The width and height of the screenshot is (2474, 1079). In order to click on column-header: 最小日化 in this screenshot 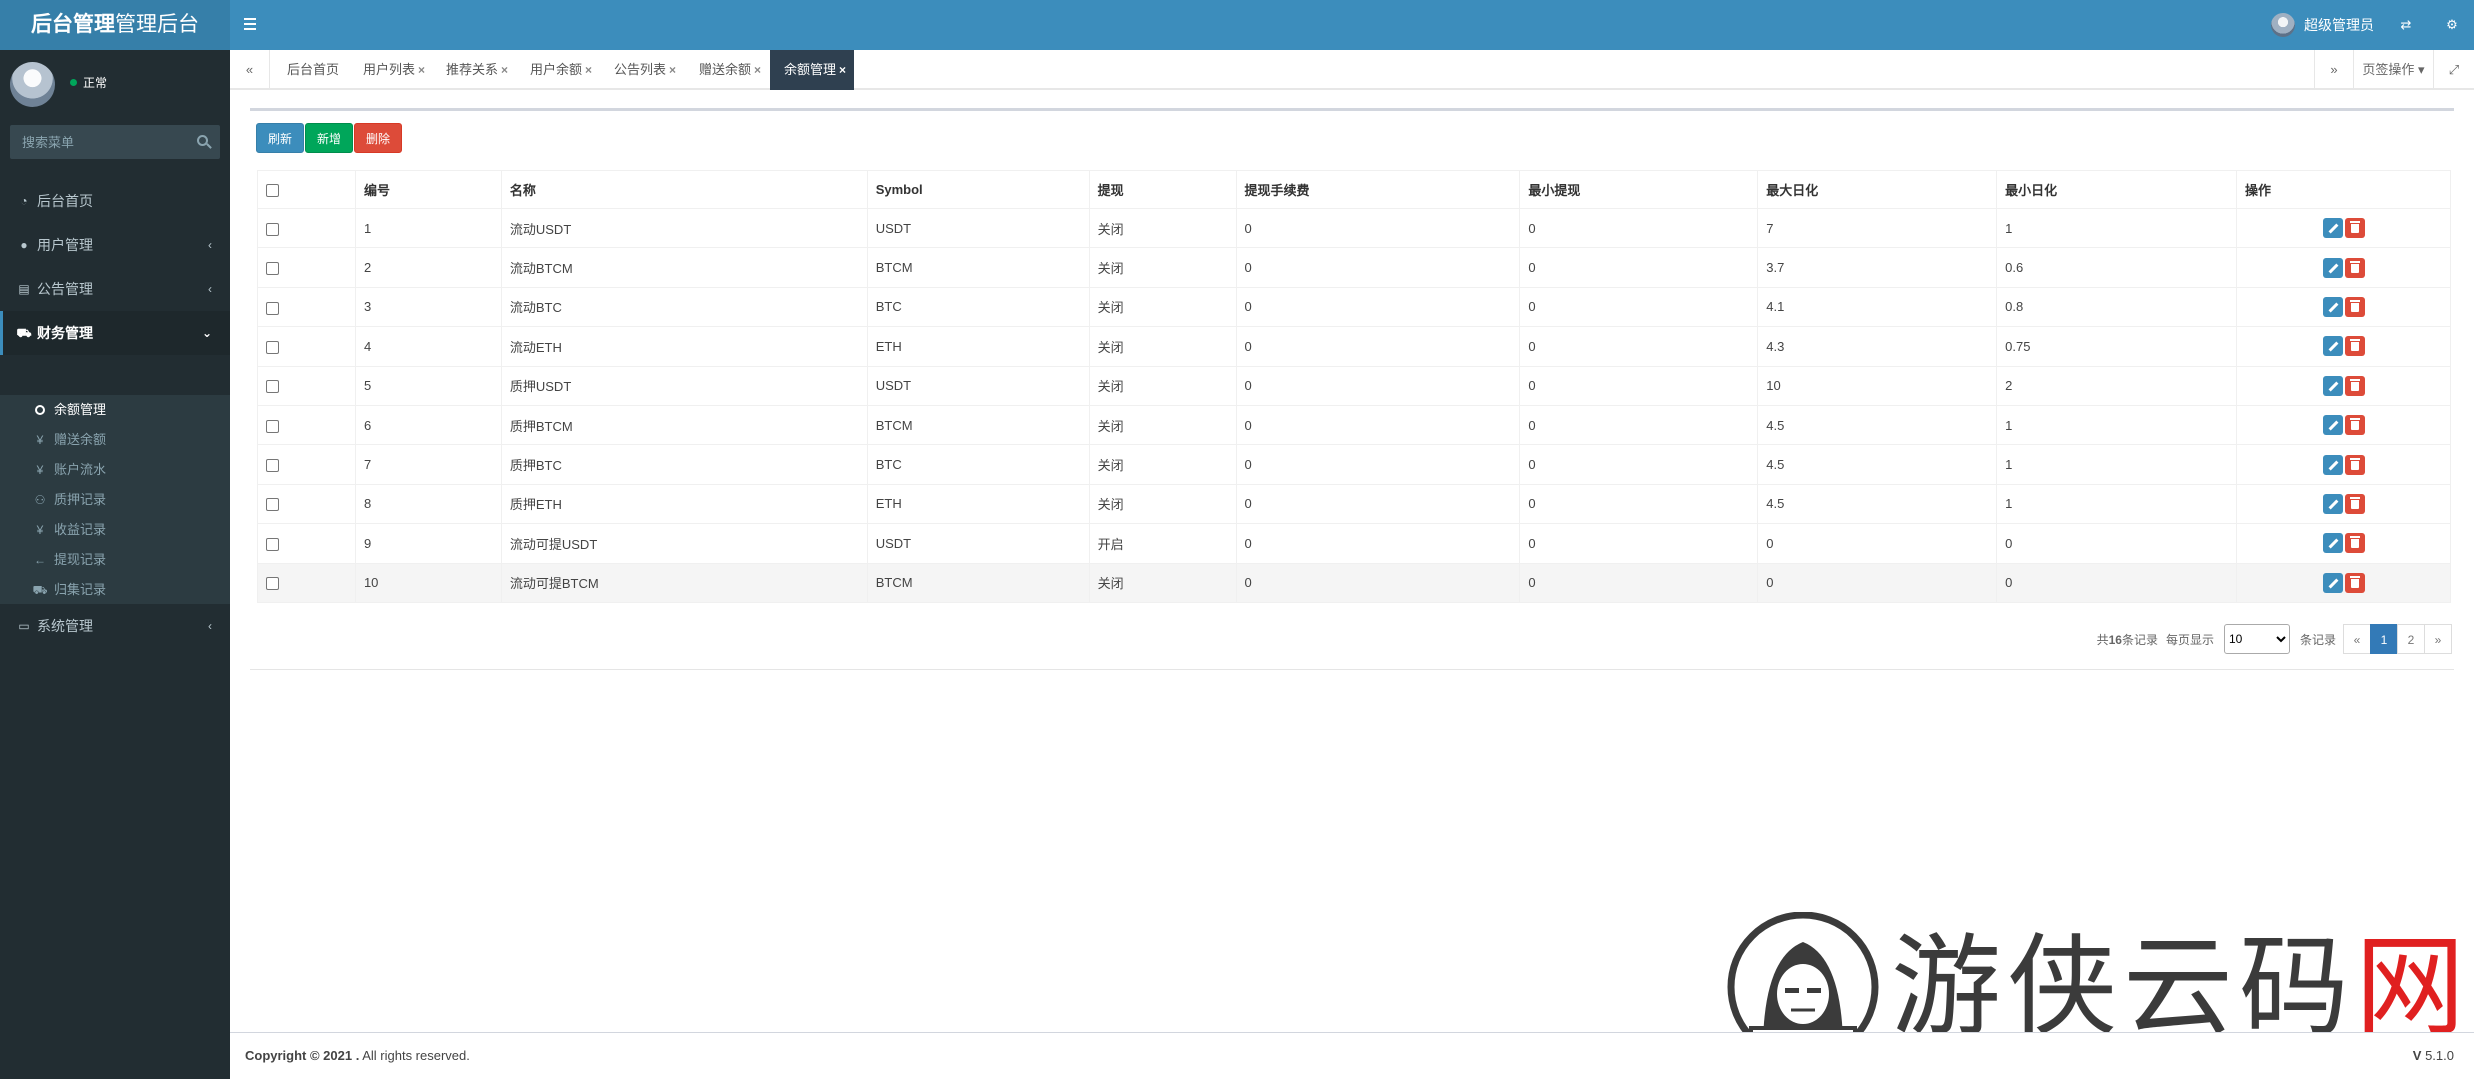, I will do `click(2117, 189)`.